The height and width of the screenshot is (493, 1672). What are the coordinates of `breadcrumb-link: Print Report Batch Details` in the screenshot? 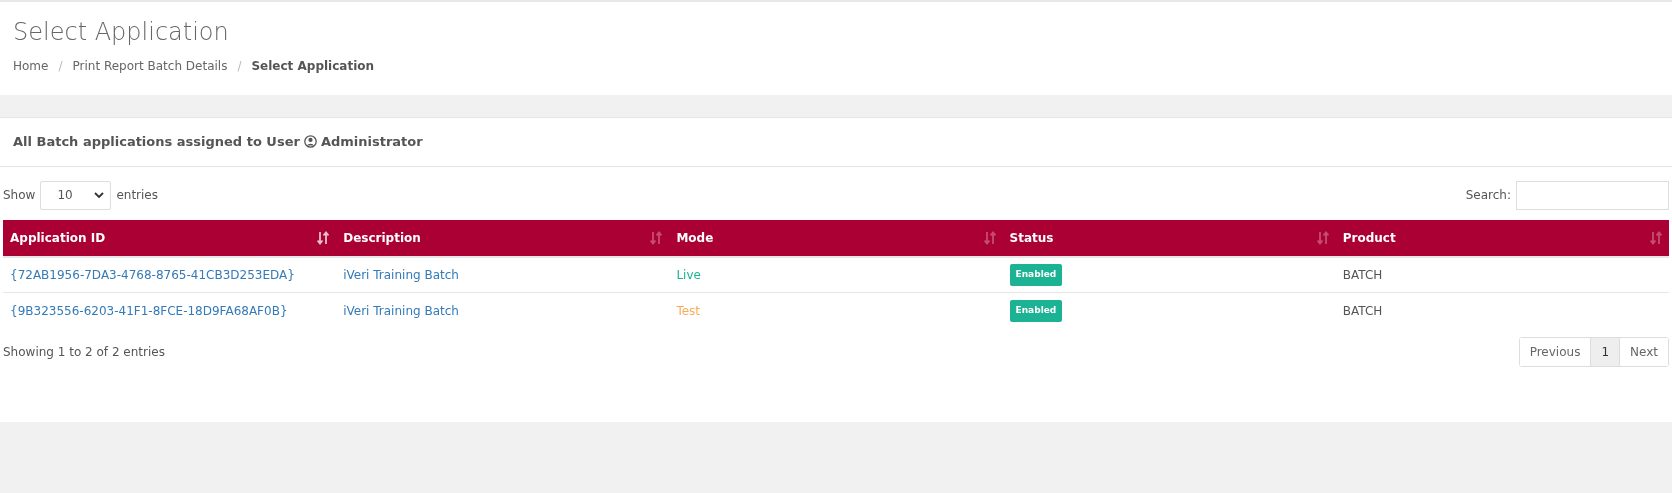 It's located at (150, 65).